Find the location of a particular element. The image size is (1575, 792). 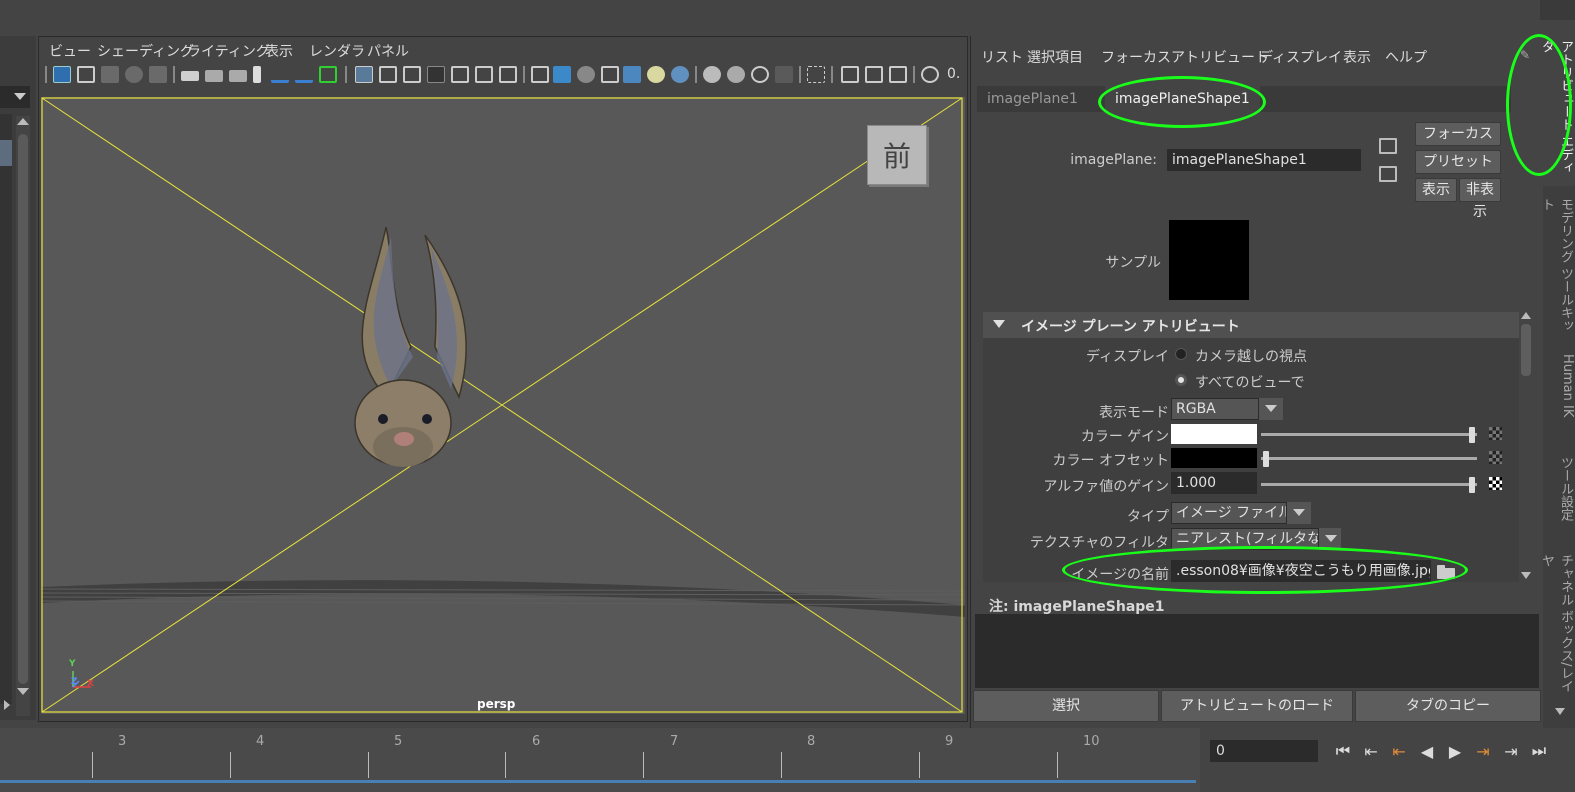

step-back-key-icon: ⇤ is located at coordinates (1371, 751).